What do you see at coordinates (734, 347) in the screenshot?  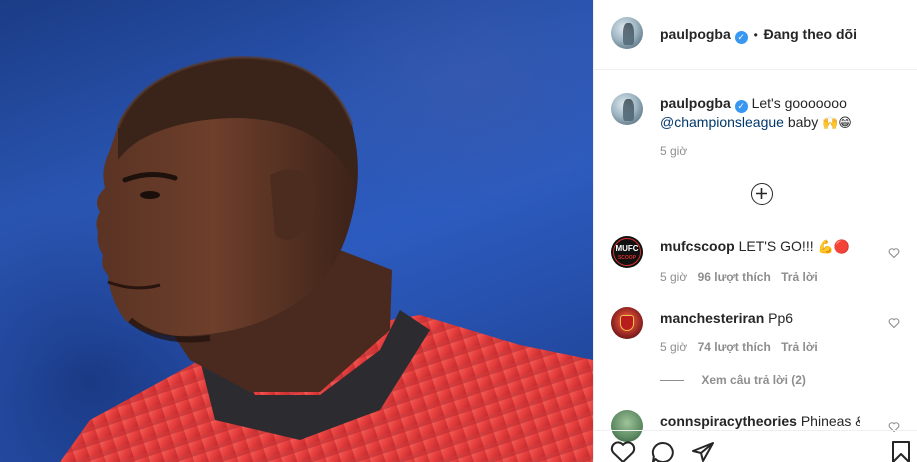 I see `comment-likes: 74 lượt thích` at bounding box center [734, 347].